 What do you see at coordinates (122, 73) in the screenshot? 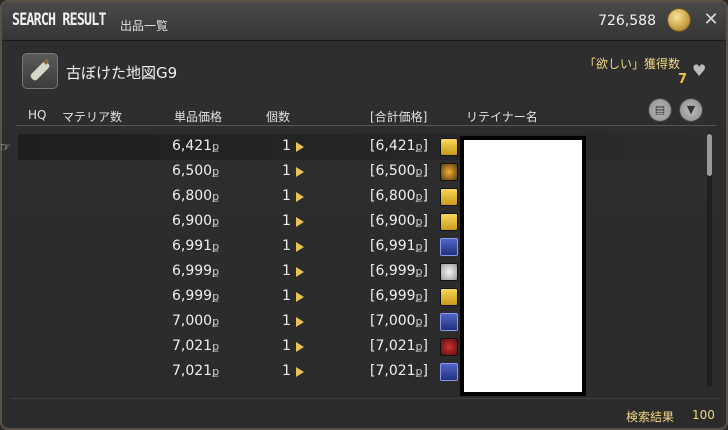
I see `item-name: 古ぼけた地図G9` at bounding box center [122, 73].